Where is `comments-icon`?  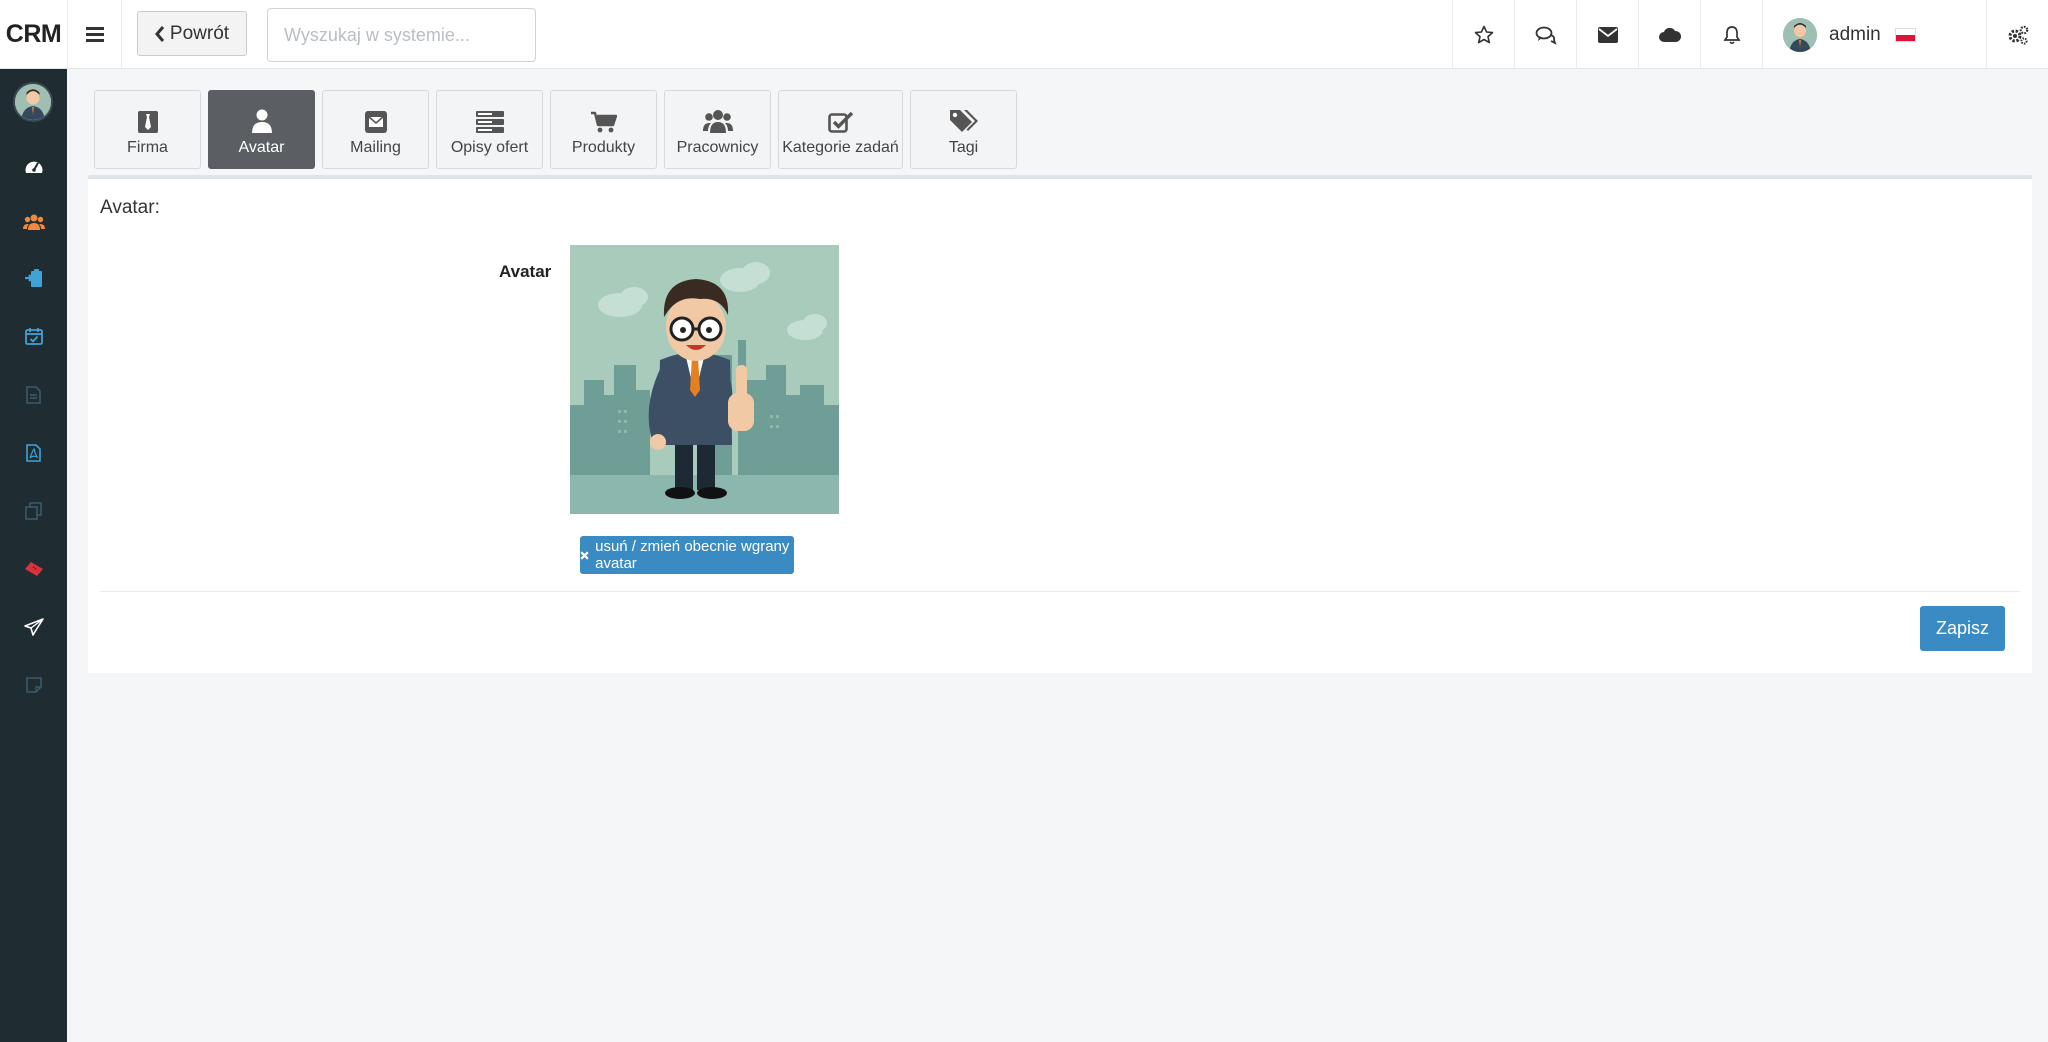
comments-icon is located at coordinates (1546, 35).